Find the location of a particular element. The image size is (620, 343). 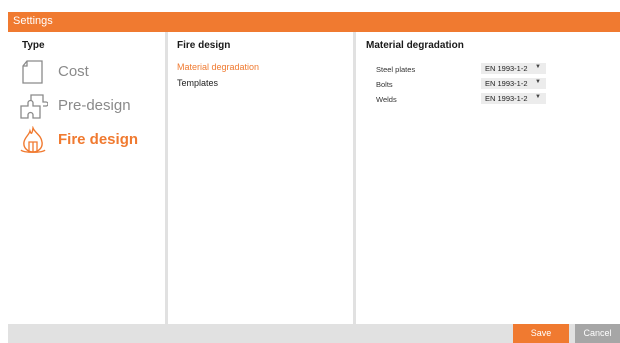

row-label-welds: Welds is located at coordinates (386, 99).